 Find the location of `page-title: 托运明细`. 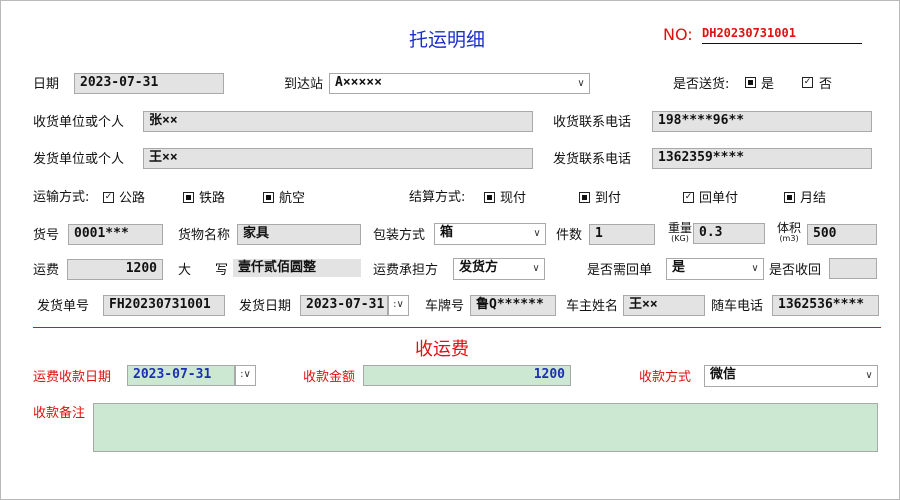

page-title: 托运明细 is located at coordinates (447, 40).